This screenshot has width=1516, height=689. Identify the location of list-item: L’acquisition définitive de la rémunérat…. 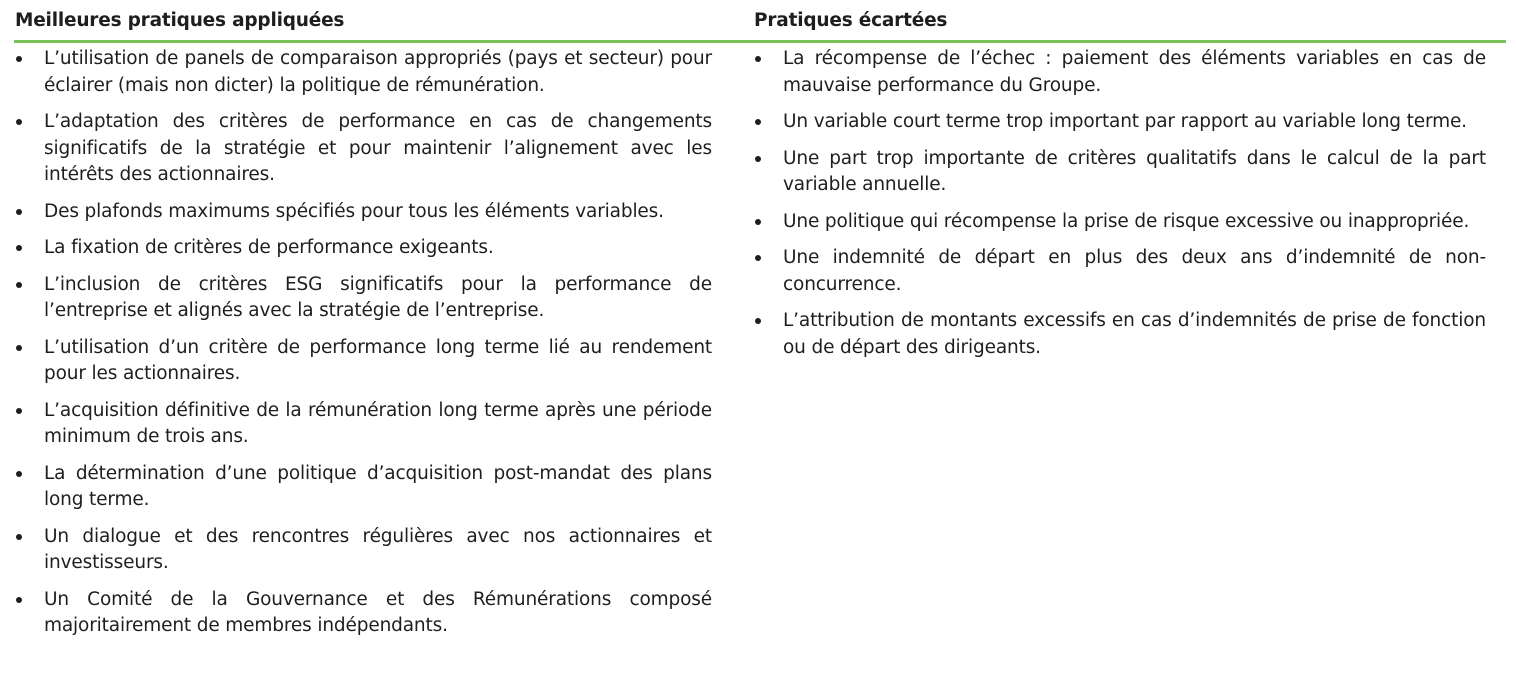
(363, 424).